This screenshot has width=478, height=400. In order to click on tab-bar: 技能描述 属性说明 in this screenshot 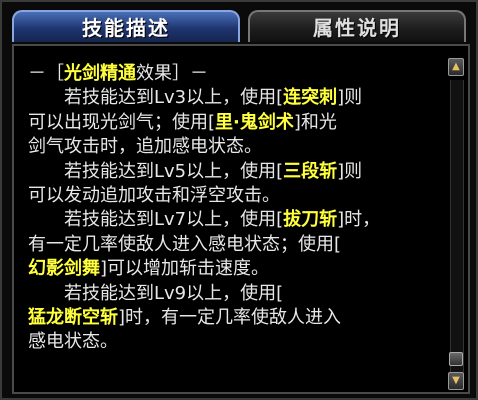, I will do `click(239, 26)`.